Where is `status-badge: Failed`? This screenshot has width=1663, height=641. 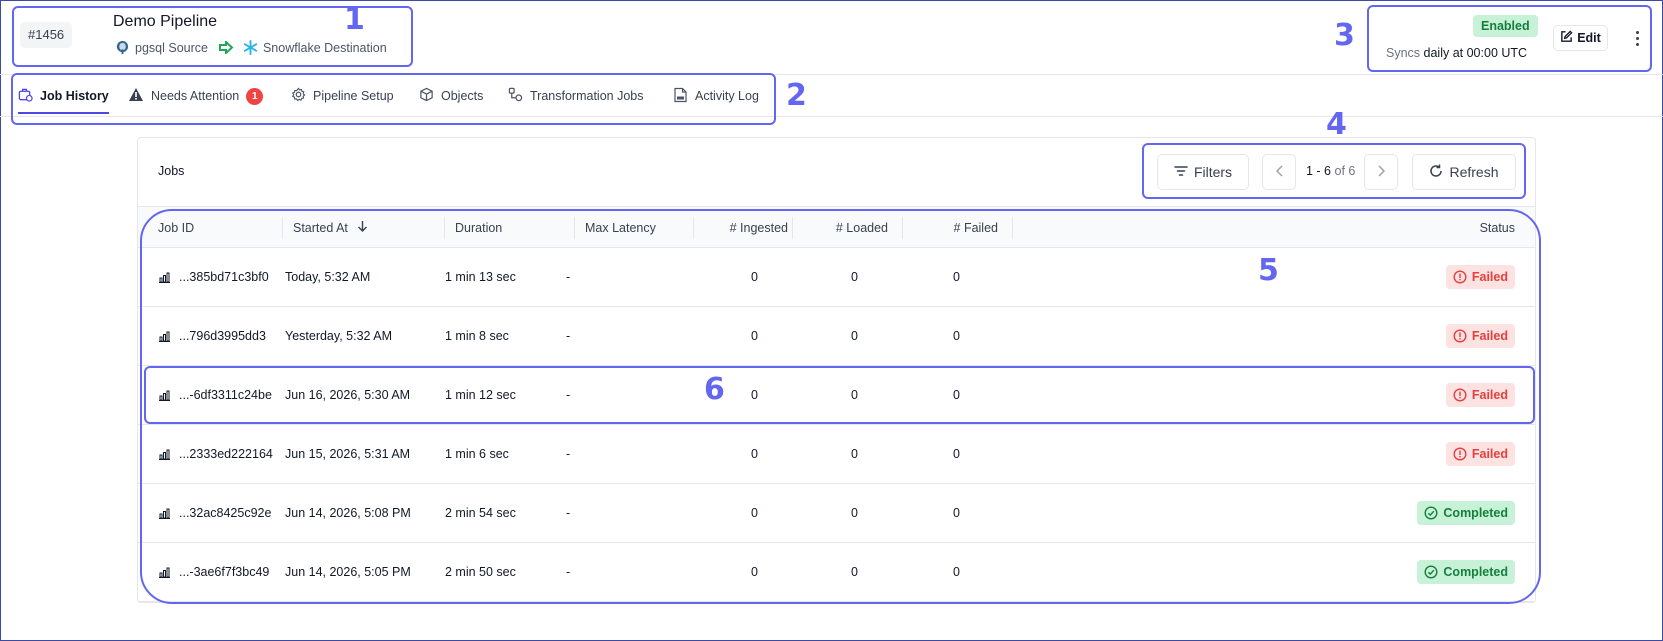 status-badge: Failed is located at coordinates (1480, 454).